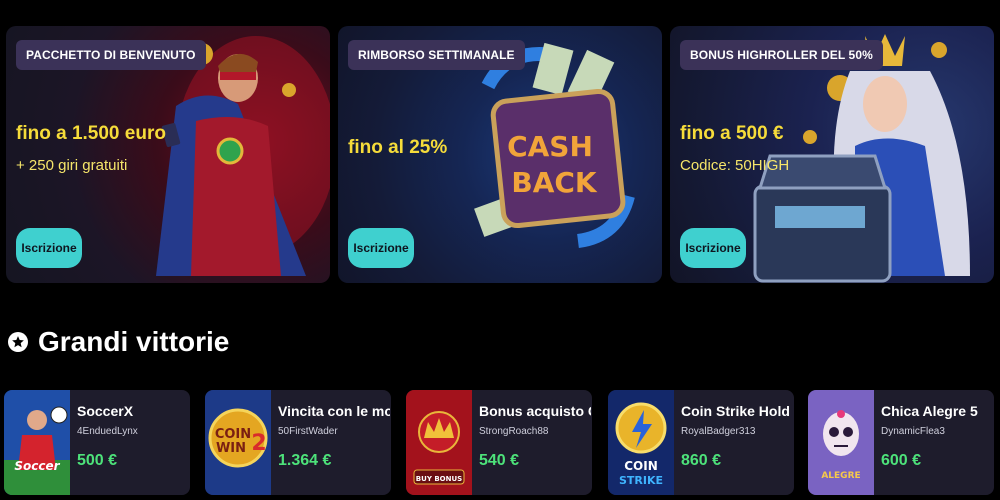 The width and height of the screenshot is (1000, 500). What do you see at coordinates (781, 55) in the screenshot?
I see `promo-badge: BONUS HIGHROLLER DEL 50%` at bounding box center [781, 55].